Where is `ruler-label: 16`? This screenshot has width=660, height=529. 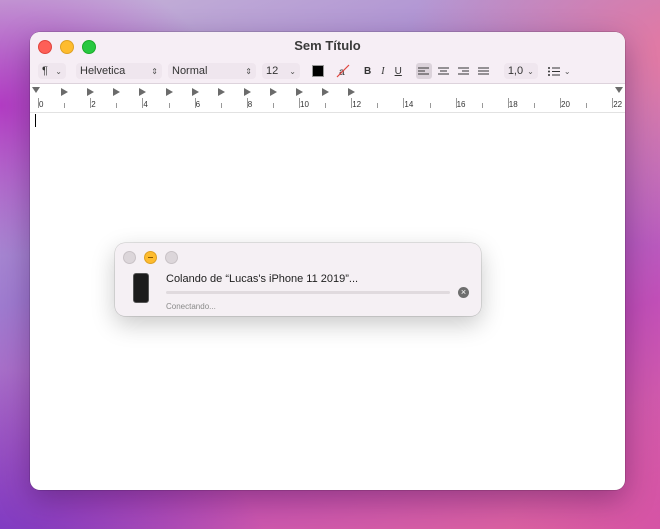 ruler-label: 16 is located at coordinates (461, 104).